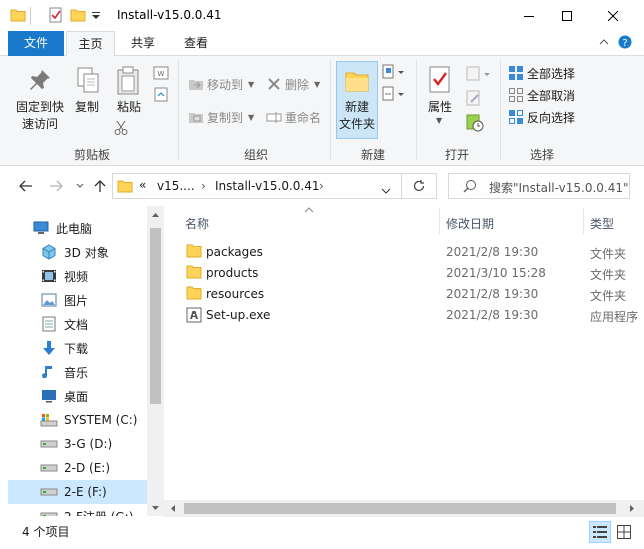 Image resolution: width=644 pixels, height=549 pixels. I want to click on select-none-button: 全部取消, so click(541, 95).